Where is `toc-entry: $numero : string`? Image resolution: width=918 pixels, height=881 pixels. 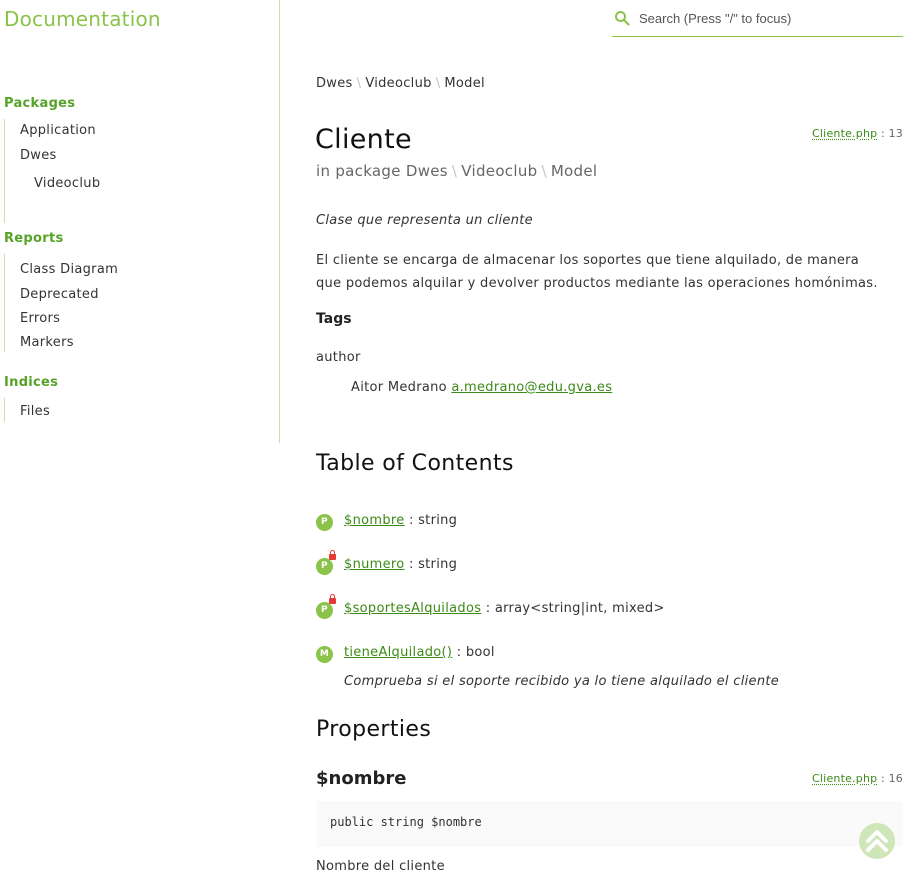 toc-entry: $numero : string is located at coordinates (400, 564).